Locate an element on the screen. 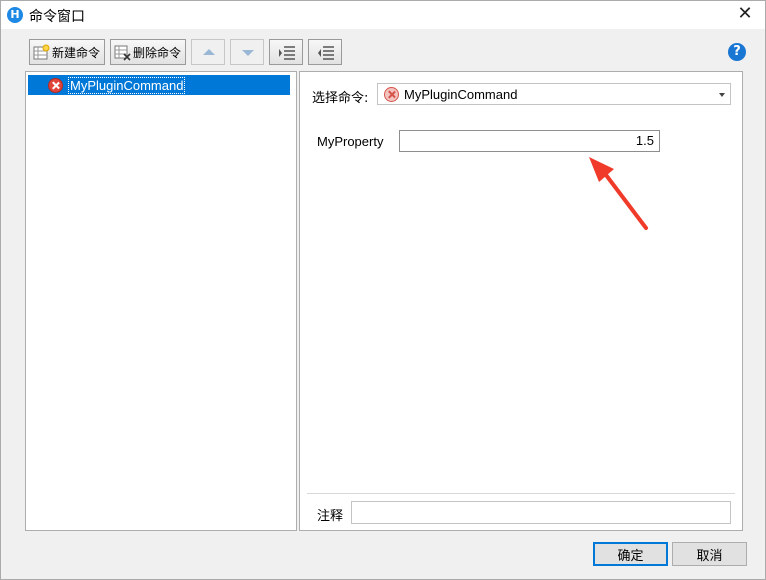 Image resolution: width=766 pixels, height=580 pixels. indent-icon is located at coordinates (287, 53).